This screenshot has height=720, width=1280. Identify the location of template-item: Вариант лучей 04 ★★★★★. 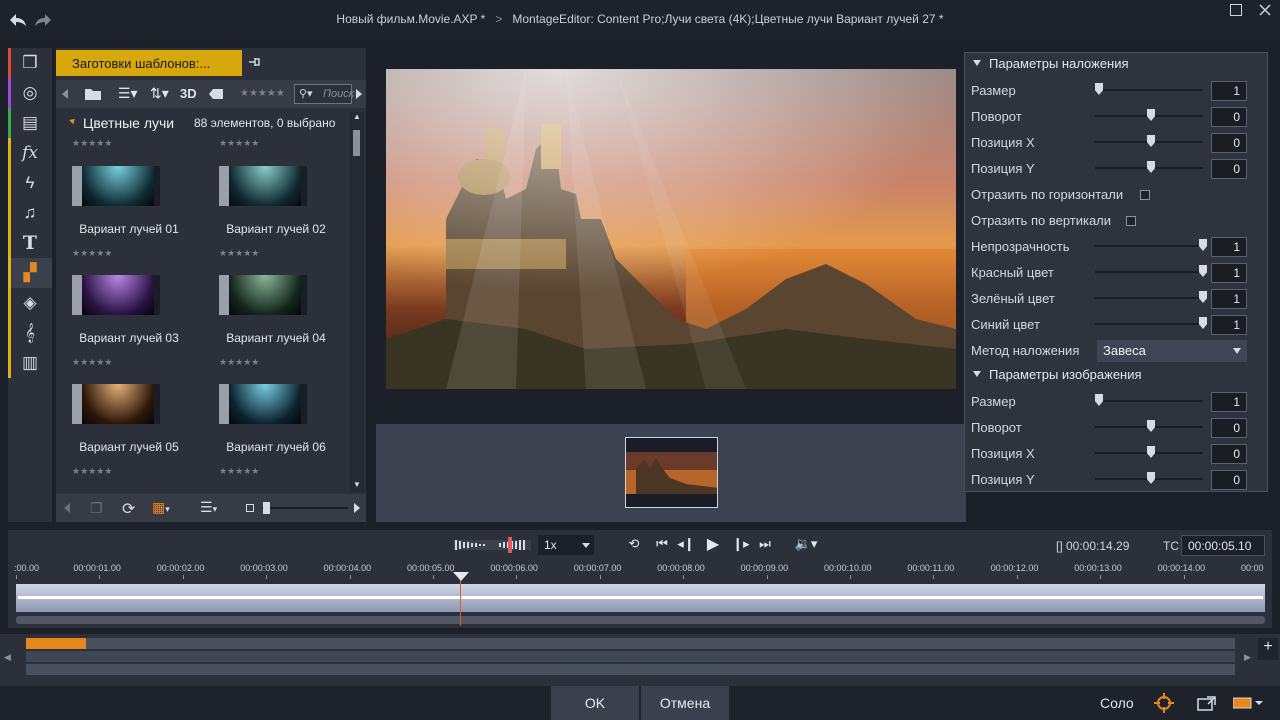
(276, 329).